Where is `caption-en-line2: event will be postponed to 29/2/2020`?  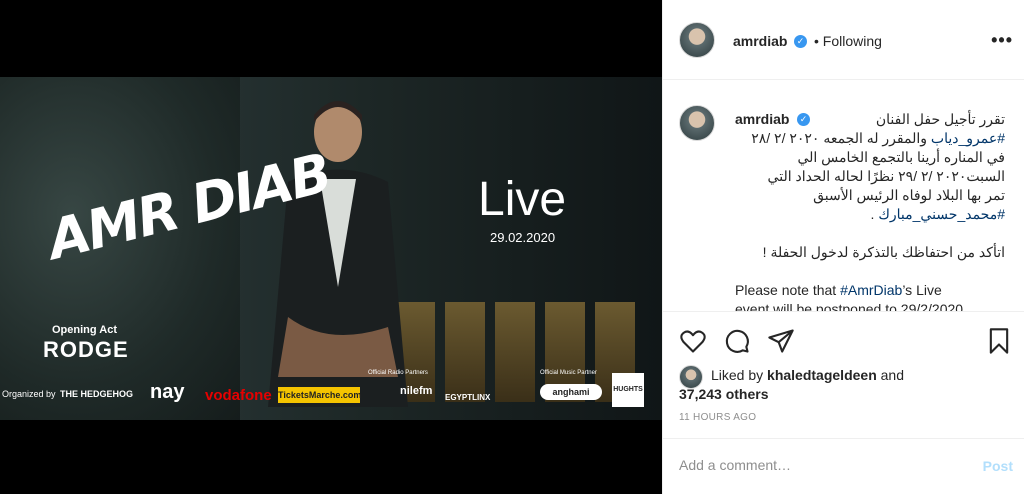 caption-en-line2: event will be postponed to 29/2/2020 is located at coordinates (849, 306).